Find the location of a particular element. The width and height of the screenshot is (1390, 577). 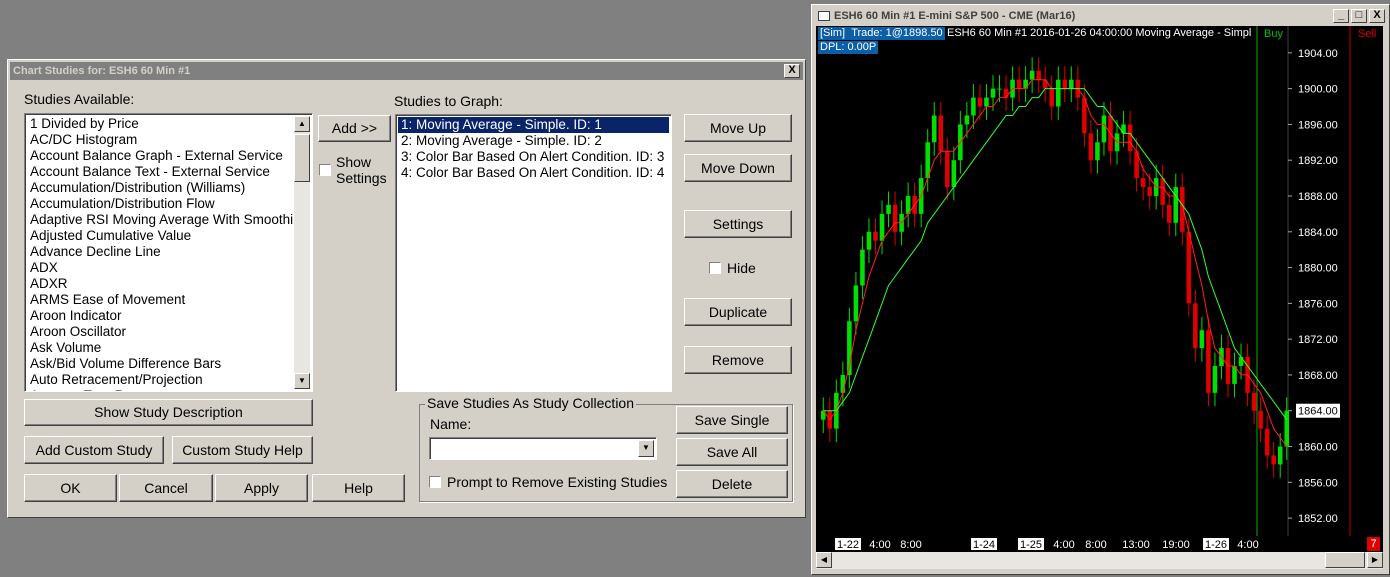

save-collection-group-label: Save Studies As Study Collection is located at coordinates (531, 403).